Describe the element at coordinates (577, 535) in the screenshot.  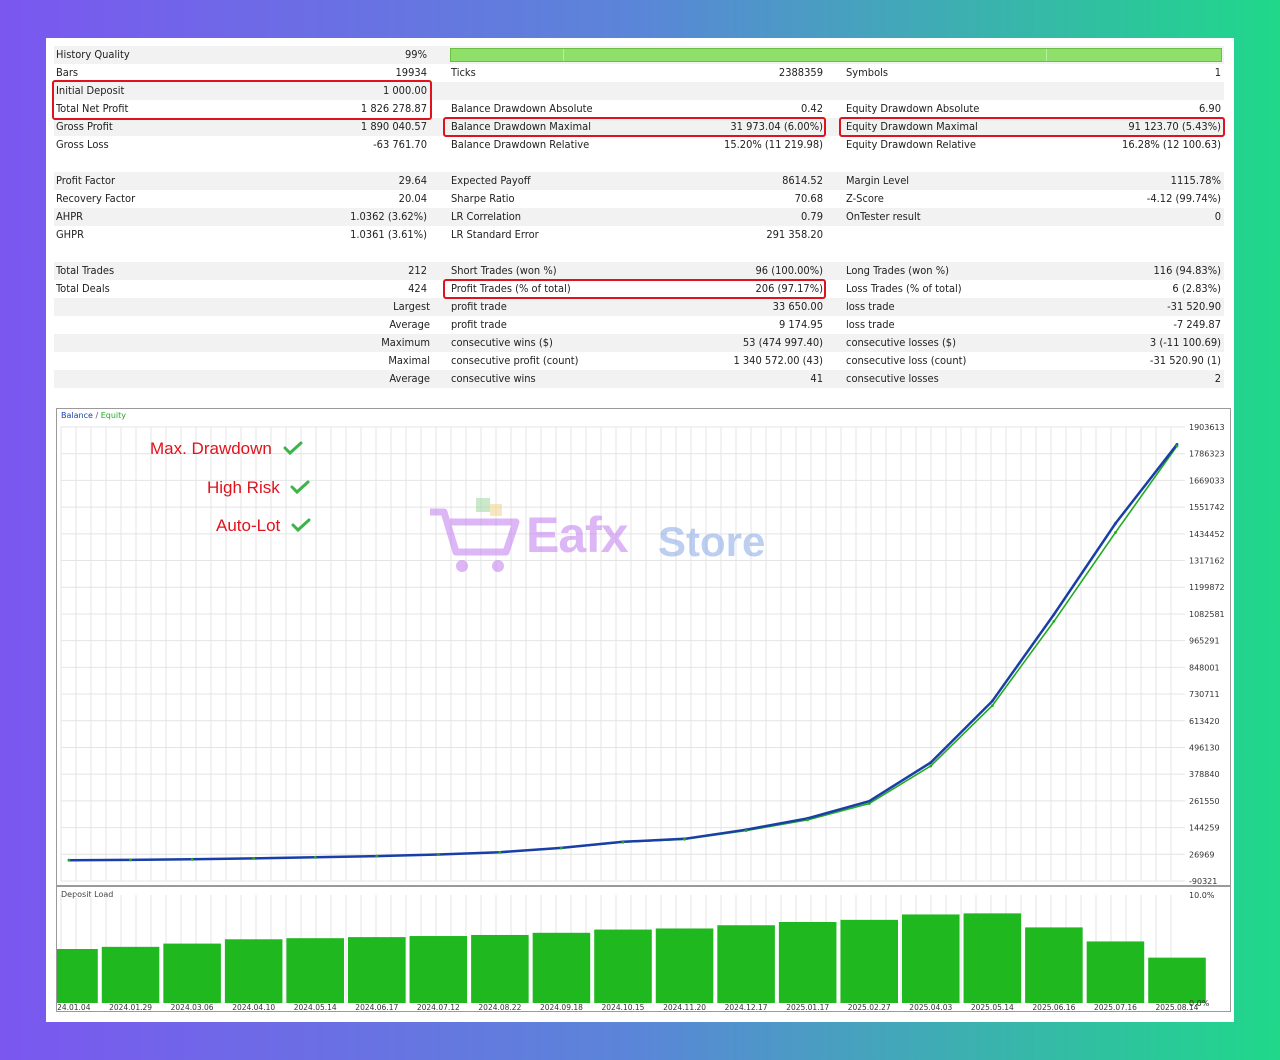
I see `watermark-brand: Eafx` at that location.